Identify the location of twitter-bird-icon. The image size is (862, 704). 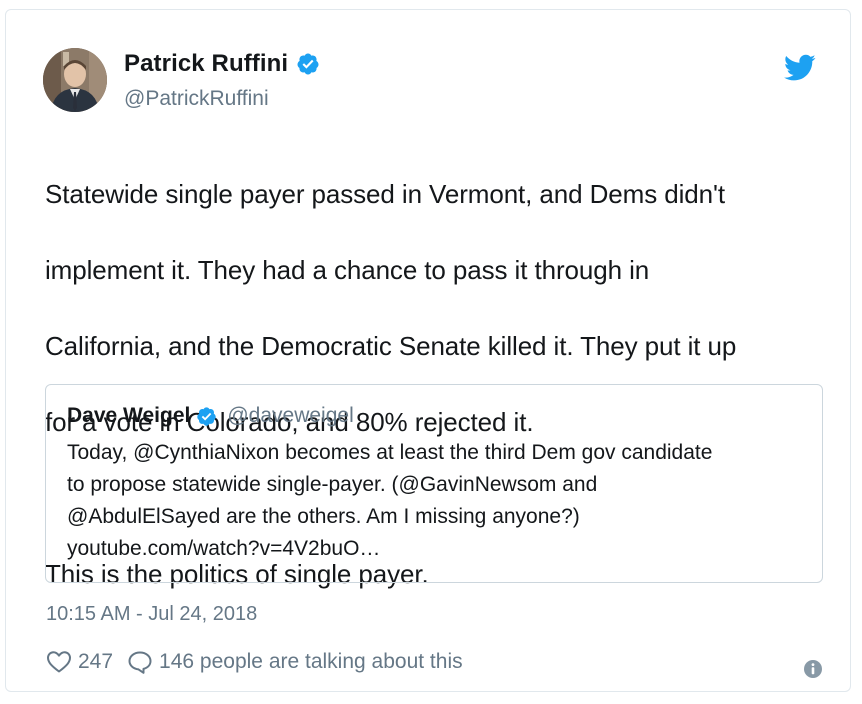
(800, 68).